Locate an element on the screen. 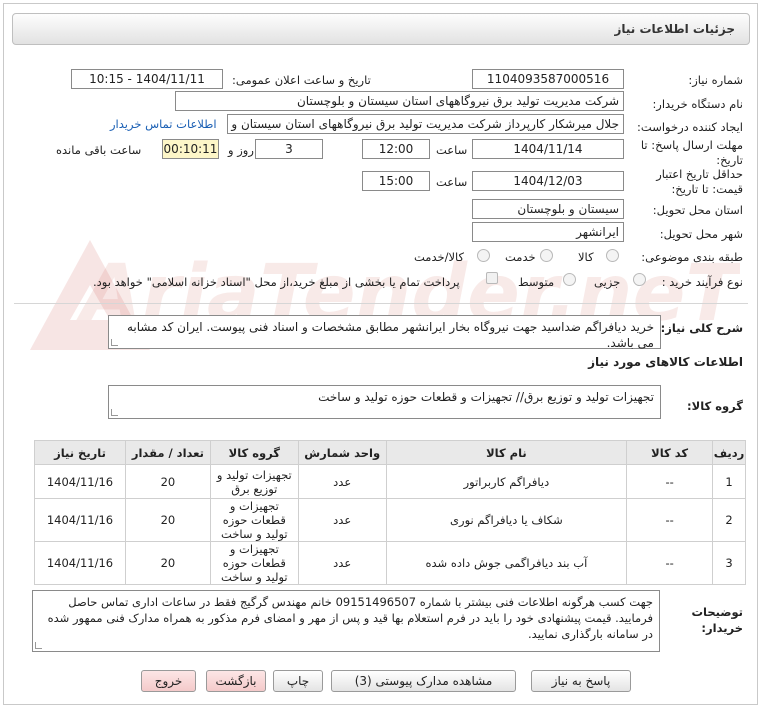  col-unit: واحد شمارش is located at coordinates (342, 452).